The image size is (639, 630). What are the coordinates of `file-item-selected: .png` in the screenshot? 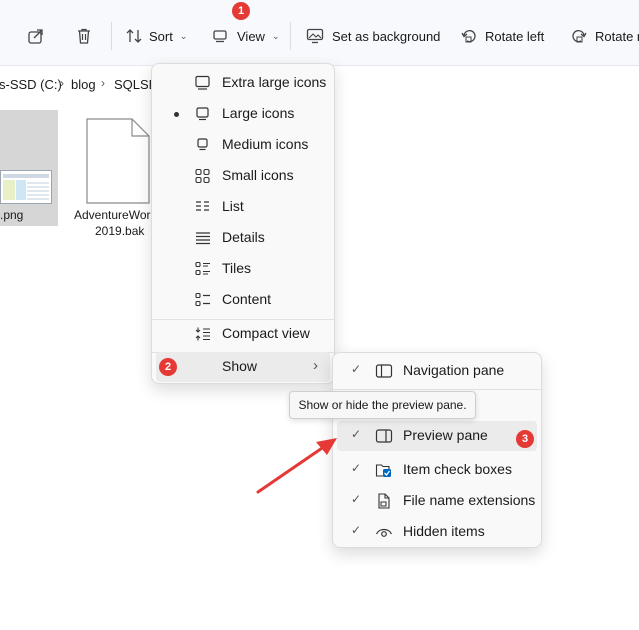 It's located at (29, 168).